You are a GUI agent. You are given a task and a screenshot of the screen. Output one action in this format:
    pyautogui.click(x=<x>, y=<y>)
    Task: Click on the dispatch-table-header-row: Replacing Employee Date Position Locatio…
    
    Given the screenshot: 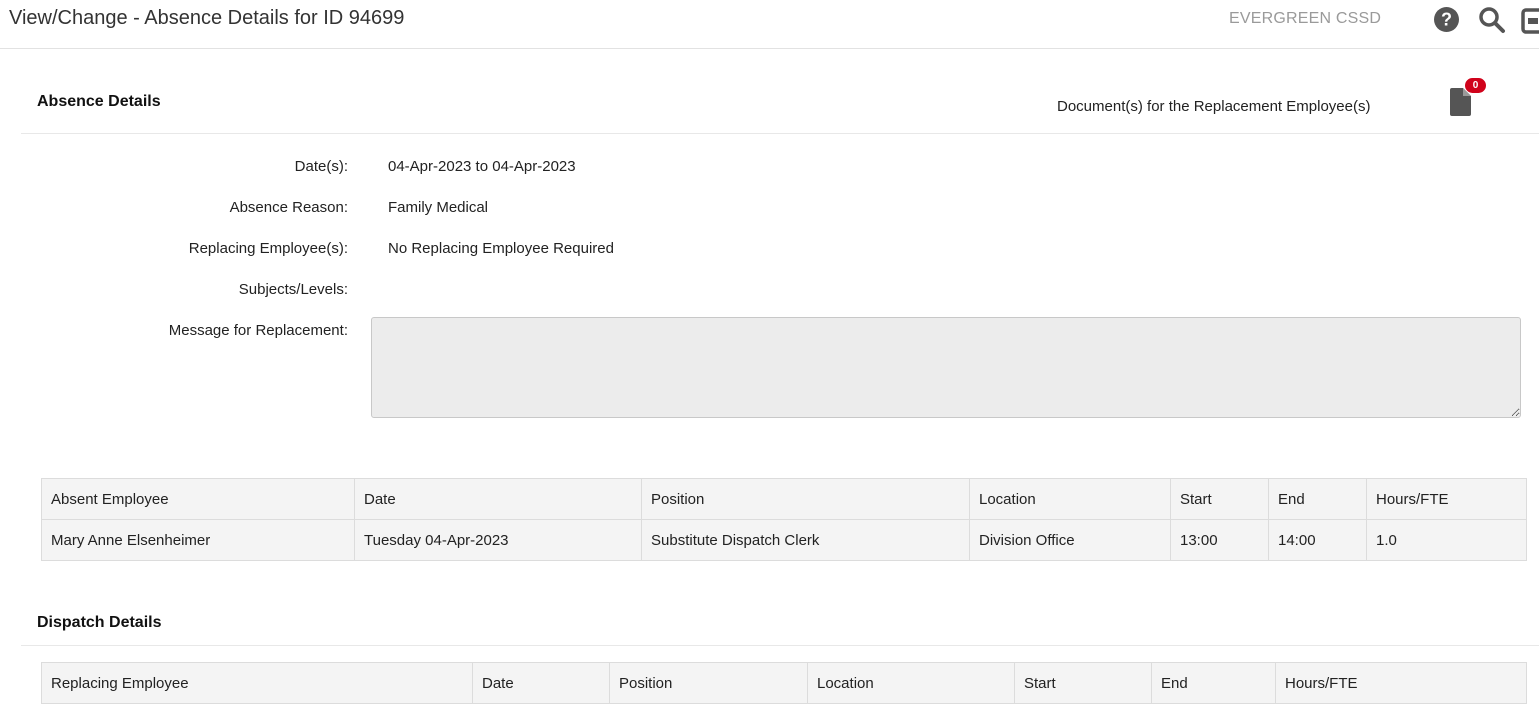 What is the action you would take?
    pyautogui.click(x=784, y=683)
    